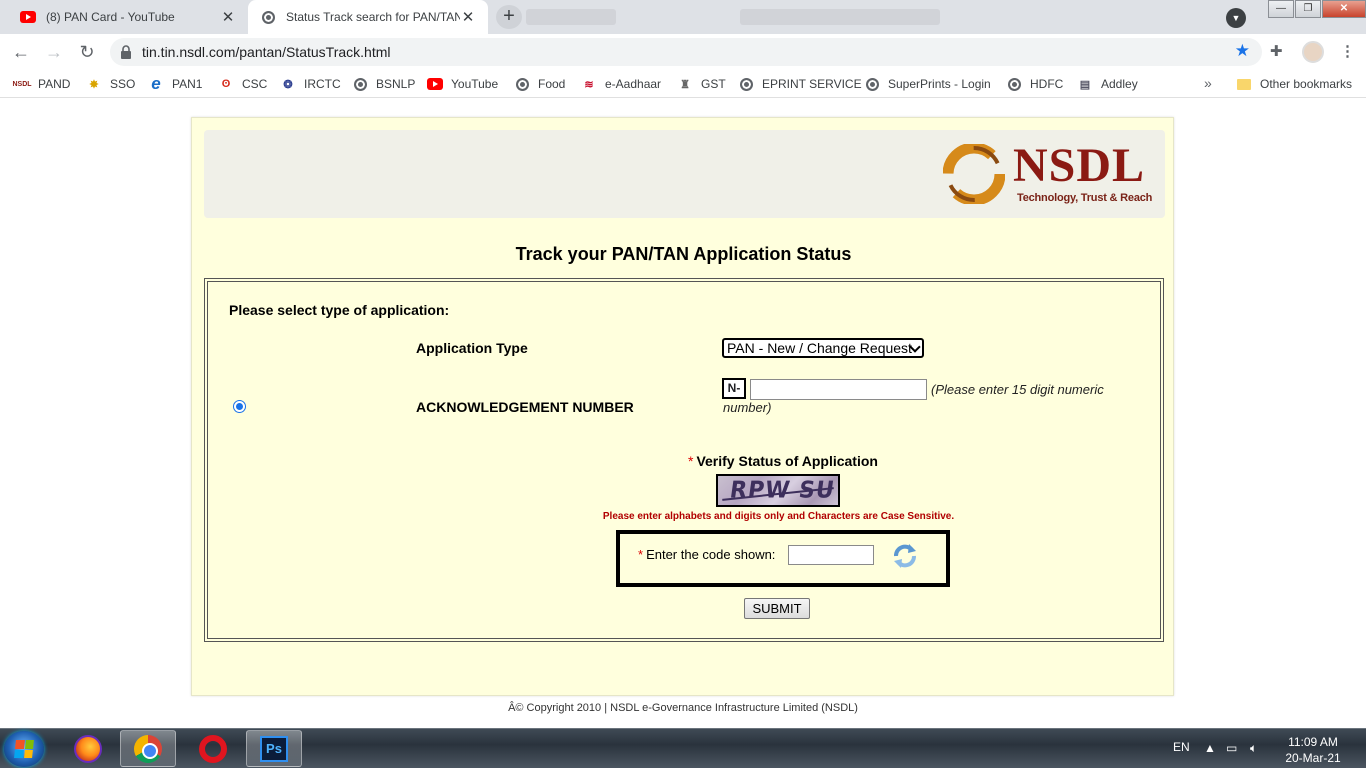 The image size is (1366, 768). Describe the element at coordinates (472, 348) in the screenshot. I see `application-type-label: Application Type` at that location.